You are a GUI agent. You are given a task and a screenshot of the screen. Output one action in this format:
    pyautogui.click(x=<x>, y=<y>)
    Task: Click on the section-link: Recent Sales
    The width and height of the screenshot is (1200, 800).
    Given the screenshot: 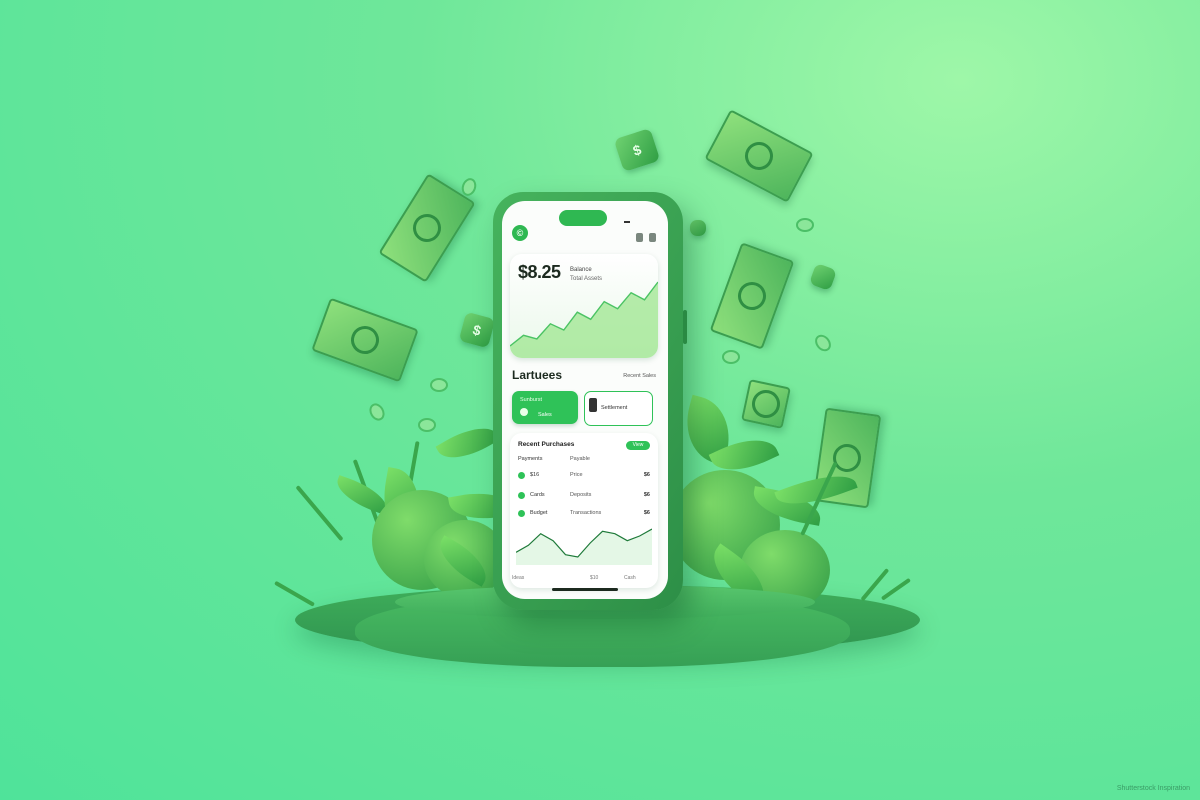 What is the action you would take?
    pyautogui.click(x=639, y=376)
    